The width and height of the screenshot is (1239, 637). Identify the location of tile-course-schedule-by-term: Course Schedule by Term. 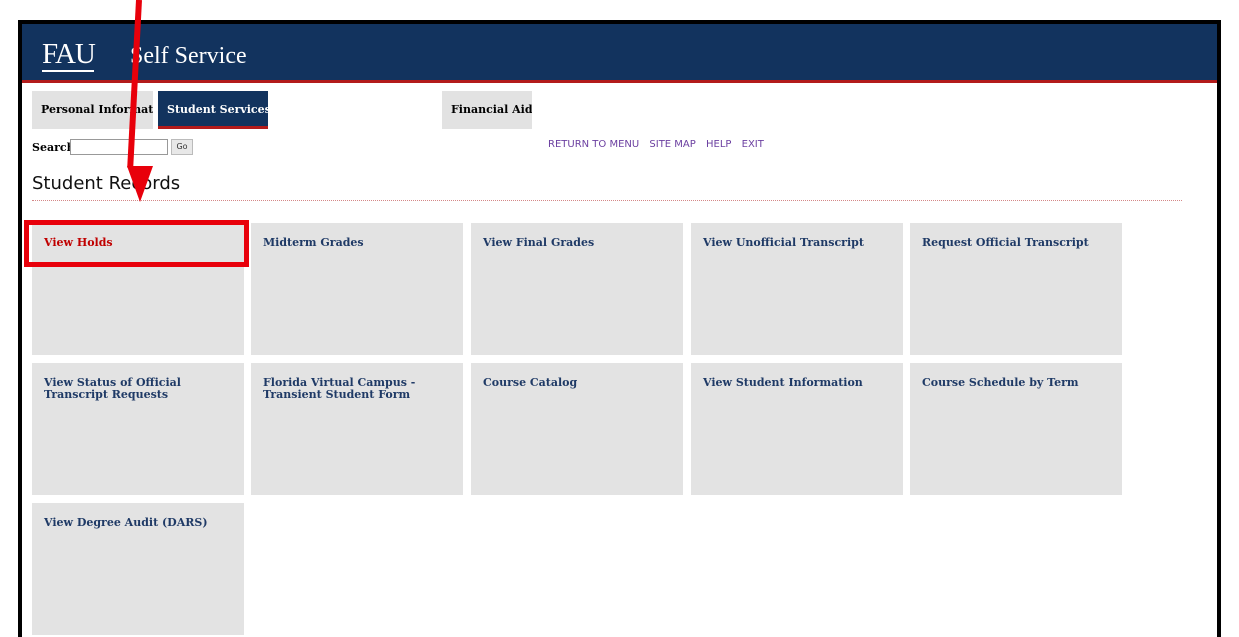
(1016, 429).